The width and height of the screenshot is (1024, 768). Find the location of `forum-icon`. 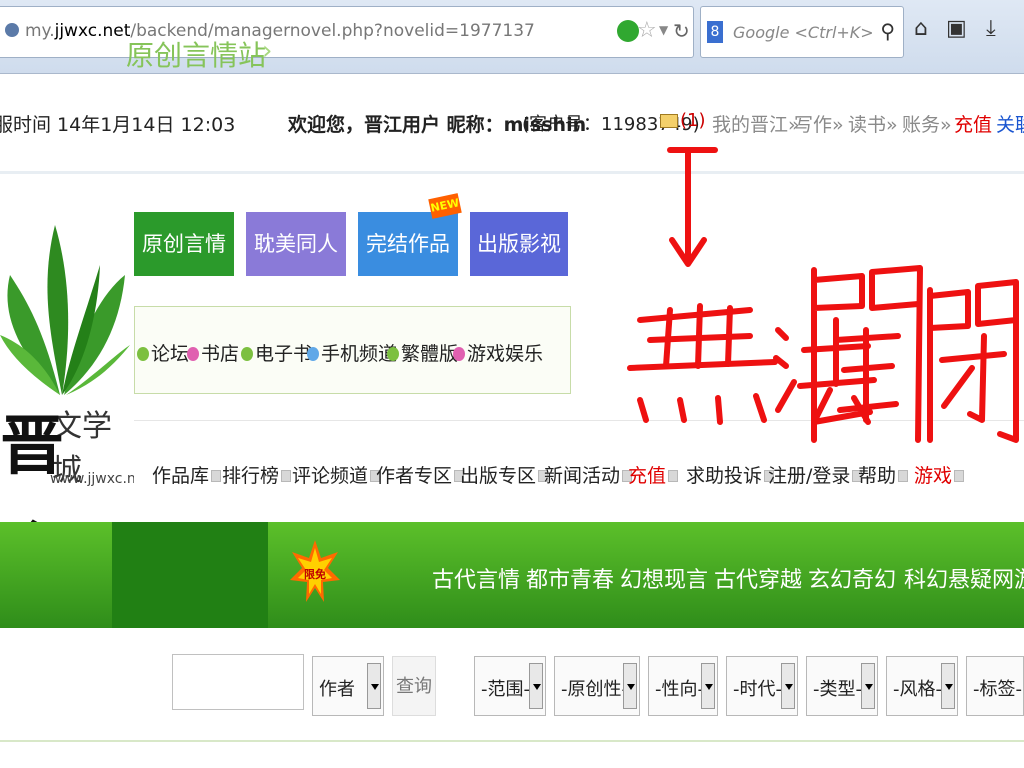

forum-icon is located at coordinates (143, 354).